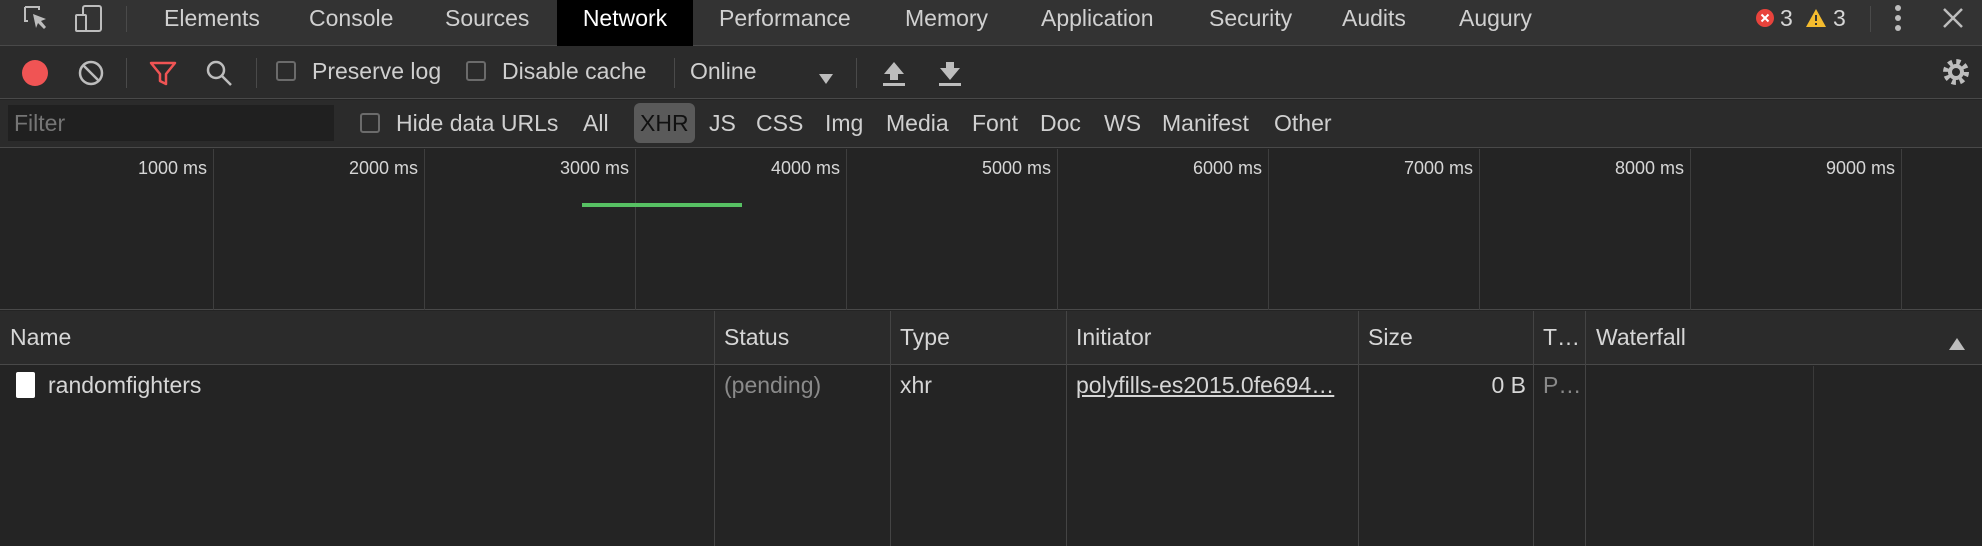 The height and width of the screenshot is (546, 1982). What do you see at coordinates (1953, 18) in the screenshot?
I see `close-icon` at bounding box center [1953, 18].